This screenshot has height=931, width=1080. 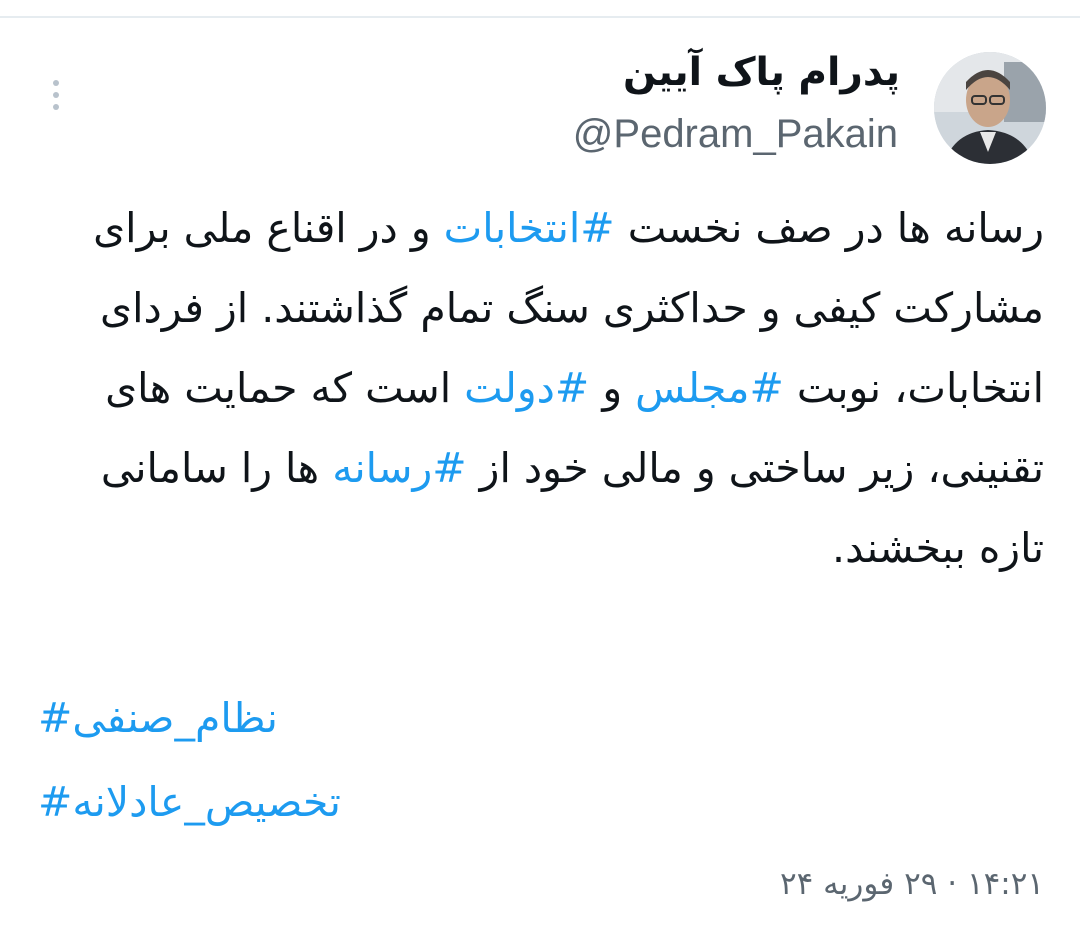 I want to click on hashtag-link: #انتخابات, so click(x=529, y=228).